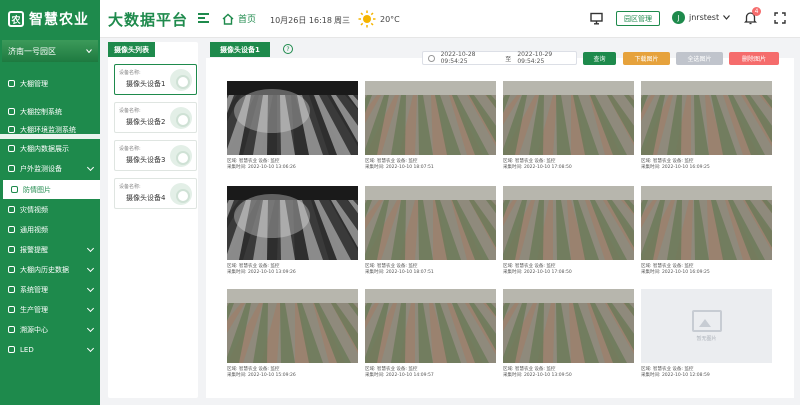 This screenshot has height=405, width=800. Describe the element at coordinates (535, 58) in the screenshot. I see `date-to: 2022-10-29 09:54:25` at that location.